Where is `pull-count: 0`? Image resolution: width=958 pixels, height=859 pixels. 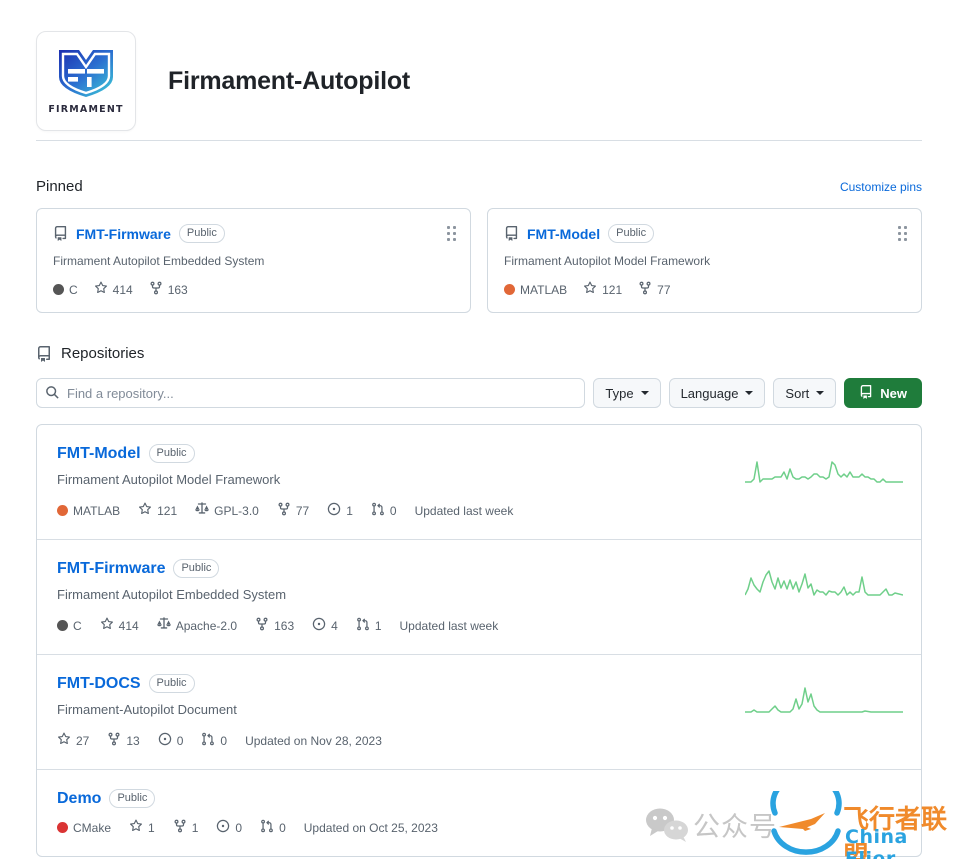 pull-count: 0 is located at coordinates (393, 510).